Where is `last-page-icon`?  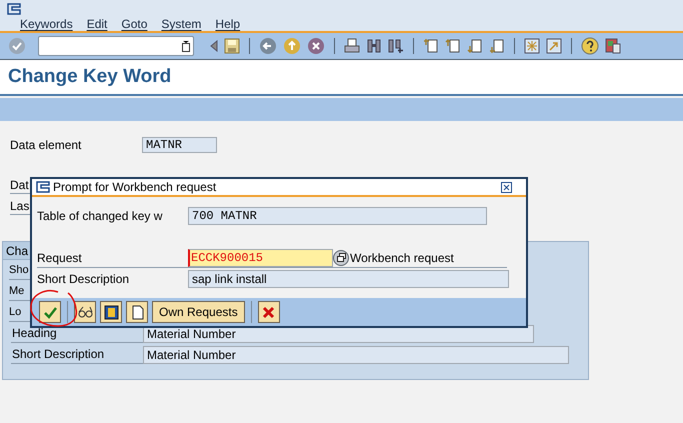 last-page-icon is located at coordinates (497, 46).